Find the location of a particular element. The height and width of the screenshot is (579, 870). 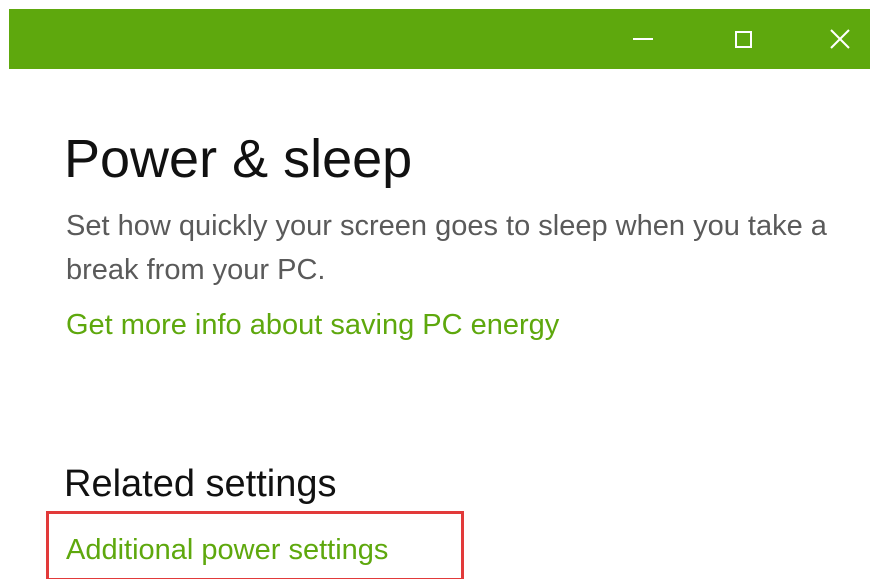

minimize-button is located at coordinates (643, 39).